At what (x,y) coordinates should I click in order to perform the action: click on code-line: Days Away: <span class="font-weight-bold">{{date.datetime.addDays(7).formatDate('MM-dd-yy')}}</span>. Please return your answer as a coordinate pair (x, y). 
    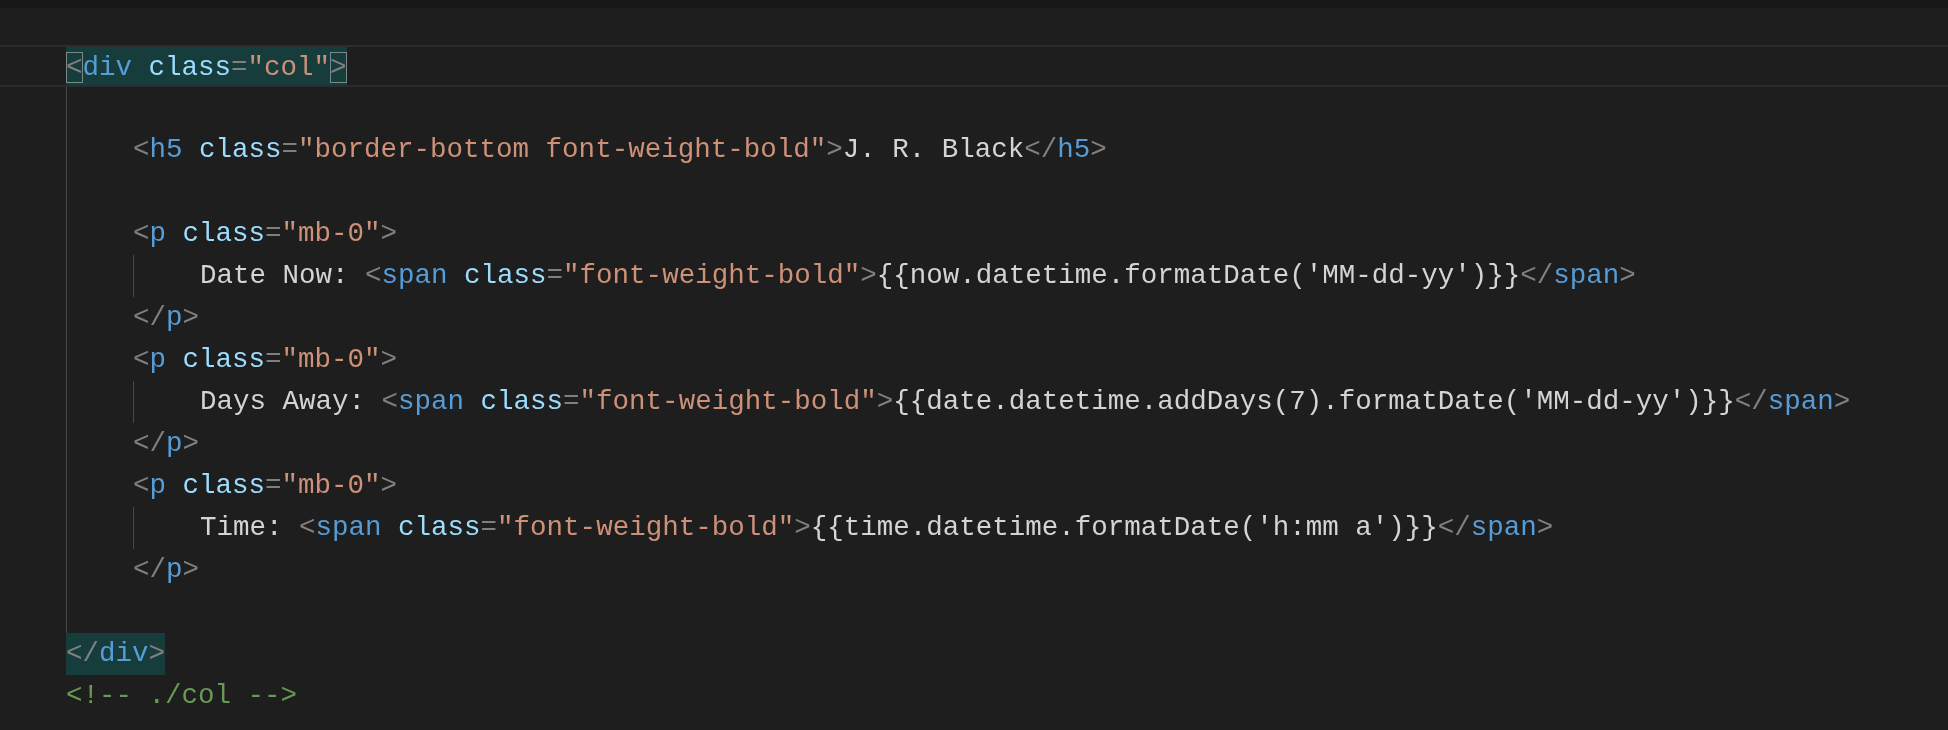
    Looking at the image, I should click on (1025, 402).